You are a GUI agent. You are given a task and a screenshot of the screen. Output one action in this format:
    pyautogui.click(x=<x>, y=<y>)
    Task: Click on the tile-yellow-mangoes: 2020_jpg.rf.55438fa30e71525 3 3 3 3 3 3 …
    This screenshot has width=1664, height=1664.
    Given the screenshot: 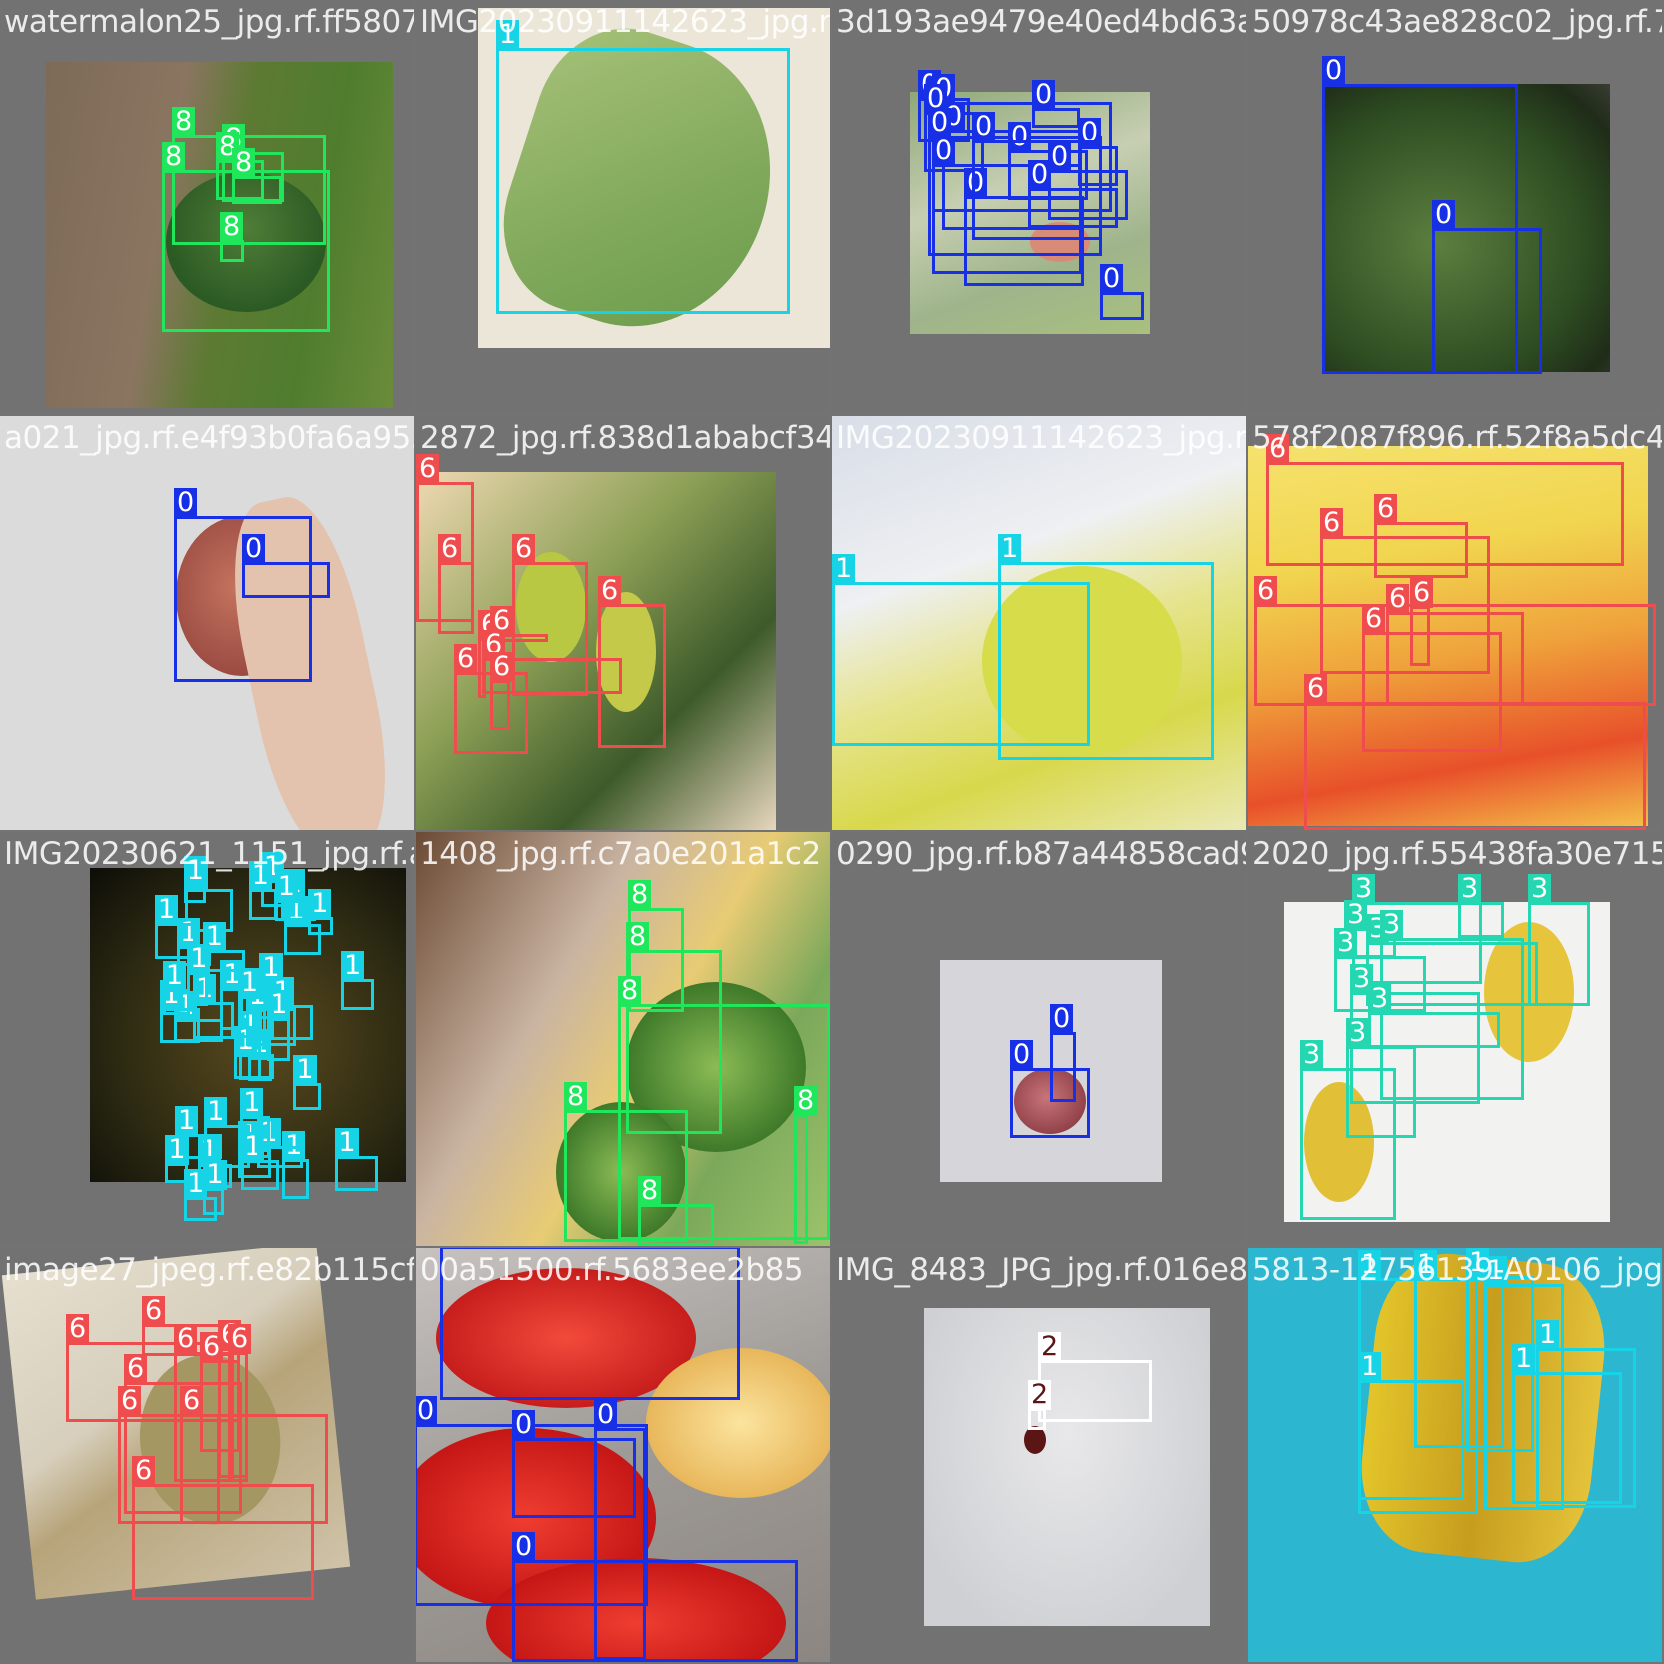 What is the action you would take?
    pyautogui.click(x=1455, y=1039)
    